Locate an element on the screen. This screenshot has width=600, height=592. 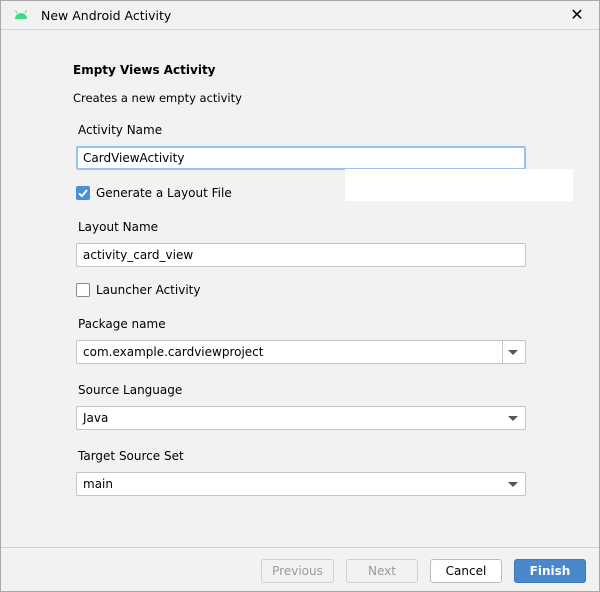
blank-panel is located at coordinates (459, 185).